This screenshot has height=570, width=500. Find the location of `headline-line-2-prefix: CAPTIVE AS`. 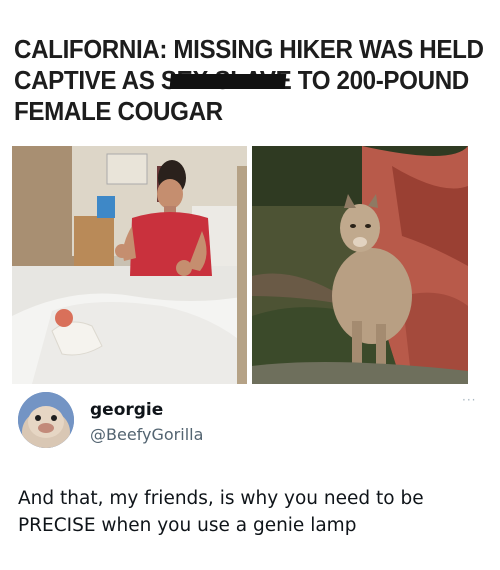

headline-line-2-prefix: CAPTIVE AS is located at coordinates (87, 80).